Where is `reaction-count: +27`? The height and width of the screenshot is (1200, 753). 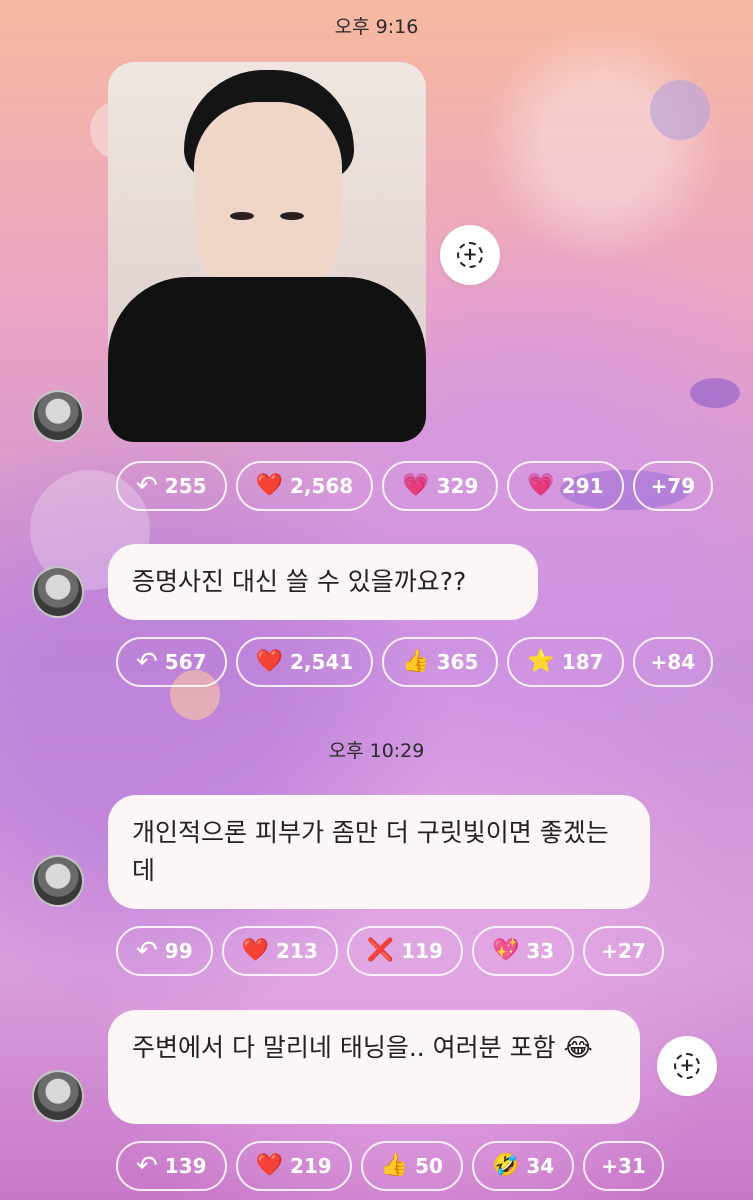
reaction-count: +27 is located at coordinates (623, 951).